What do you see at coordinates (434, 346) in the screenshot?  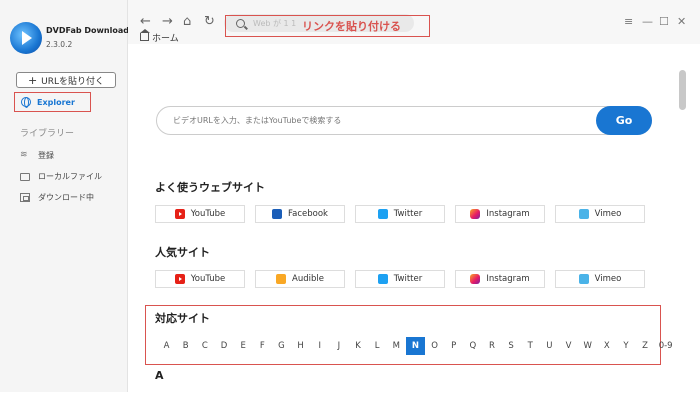 I see `letter-filter-o: O` at bounding box center [434, 346].